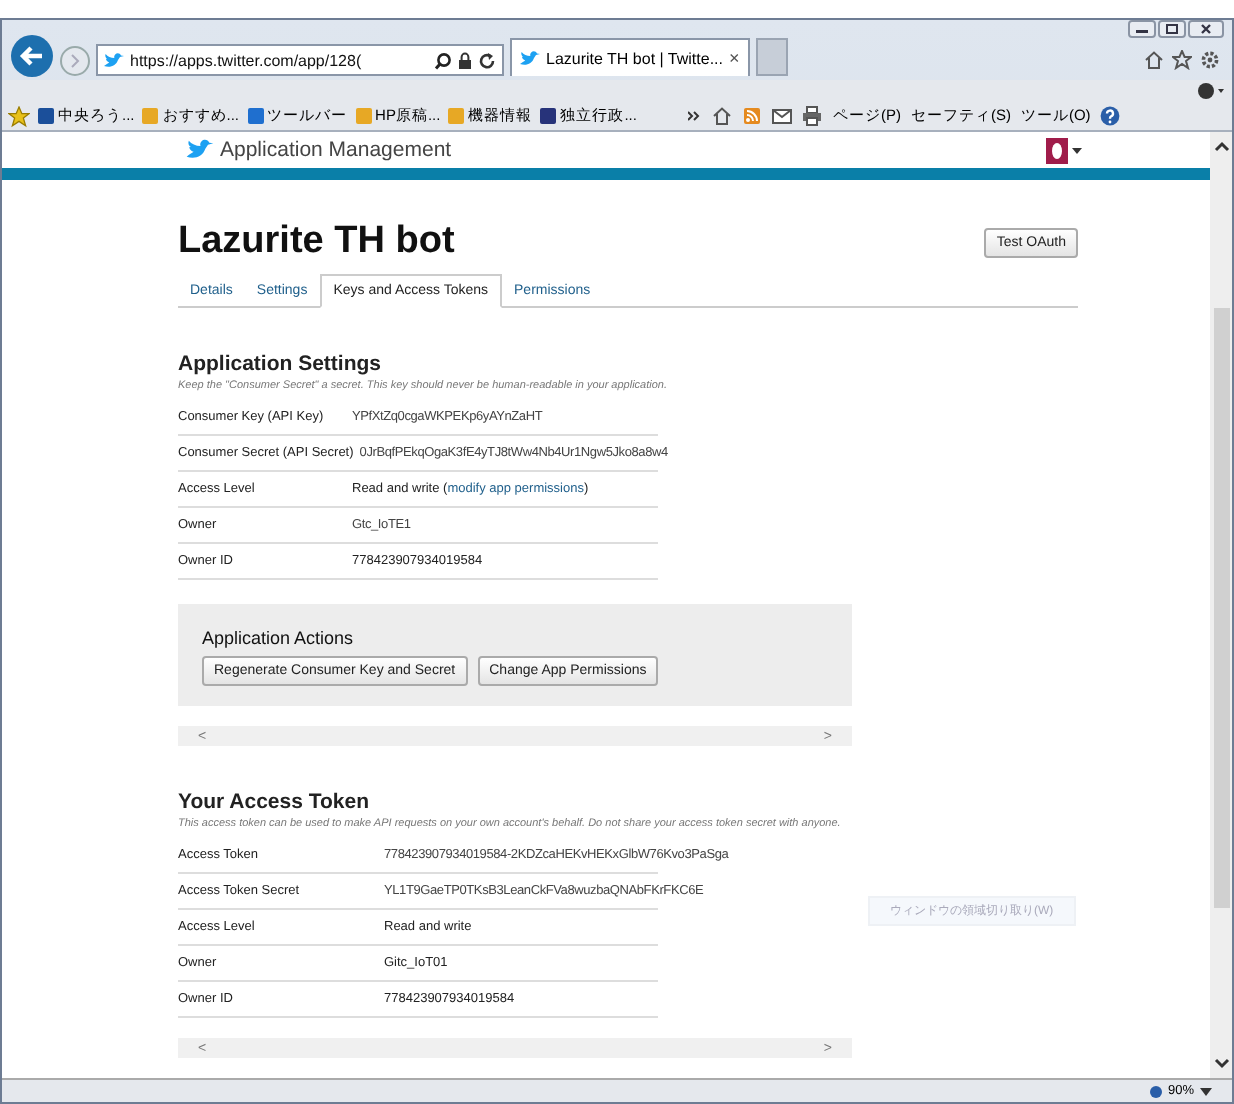 This screenshot has height=1104, width=1234. What do you see at coordinates (275, 802) in the screenshot?
I see `section-heading: Your Access Token` at bounding box center [275, 802].